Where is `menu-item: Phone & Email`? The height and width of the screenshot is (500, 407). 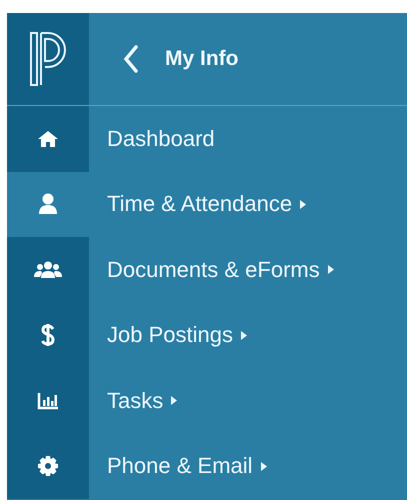
menu-item: Phone & Email is located at coordinates (187, 466).